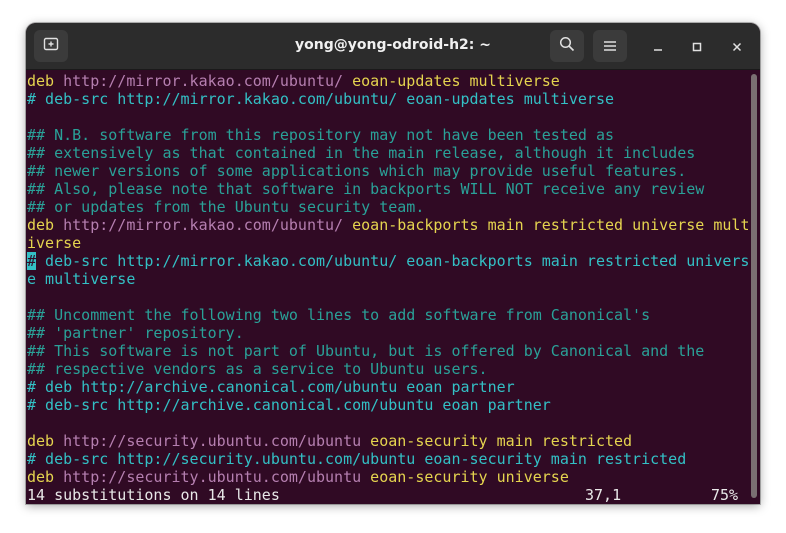 This screenshot has width=786, height=533. I want to click on text-line: iverse, so click(54, 243).